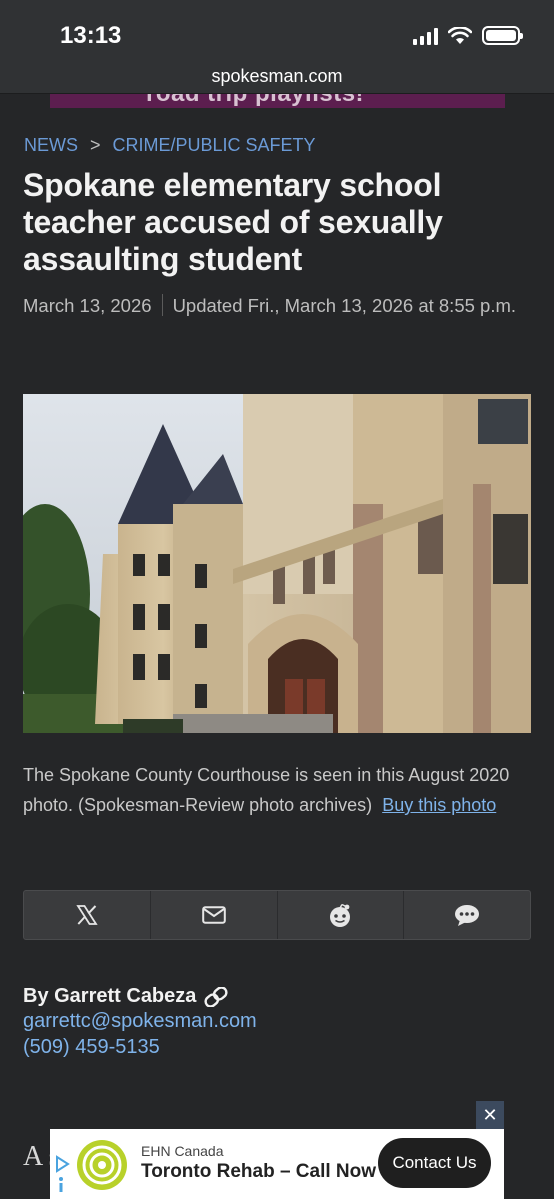 This screenshot has width=554, height=1199. Describe the element at coordinates (216, 996) in the screenshot. I see `link-icon` at that location.